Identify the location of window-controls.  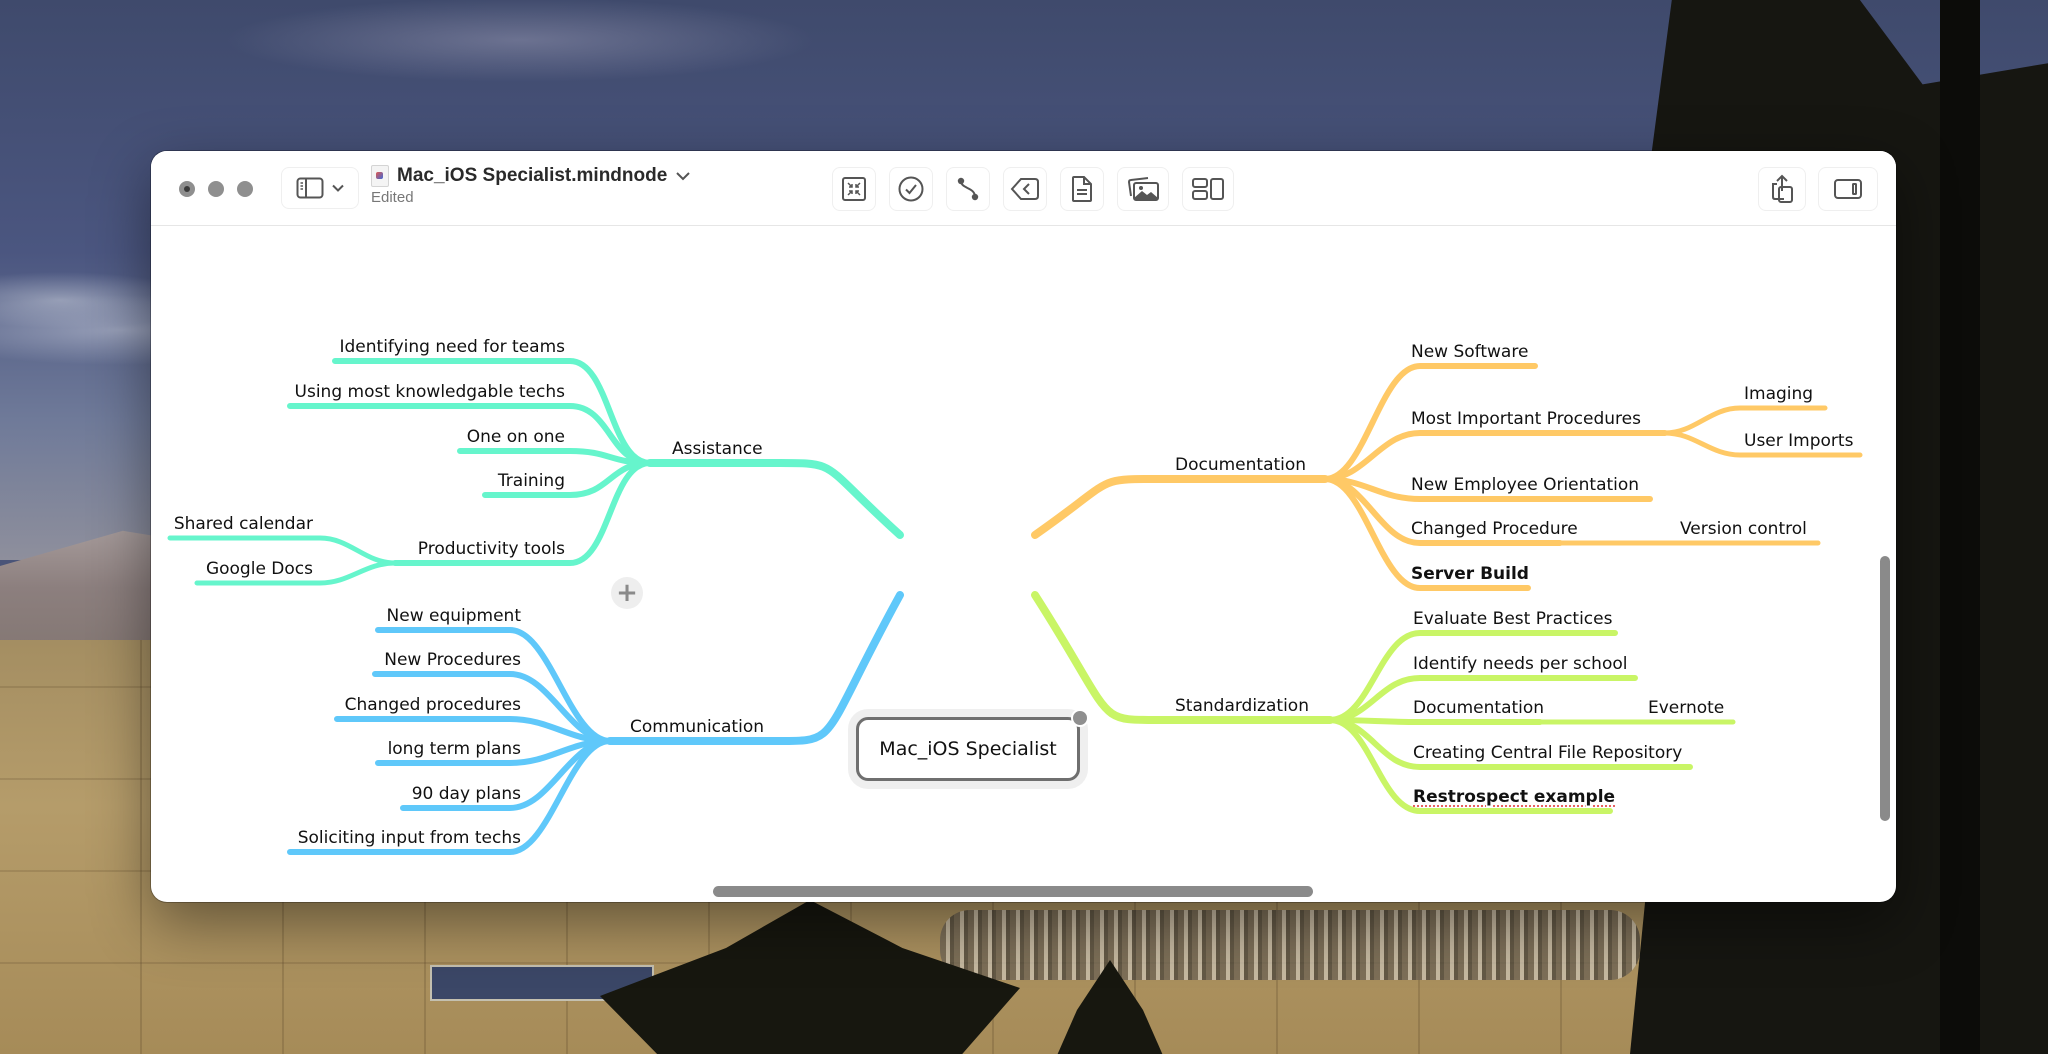
(216, 189).